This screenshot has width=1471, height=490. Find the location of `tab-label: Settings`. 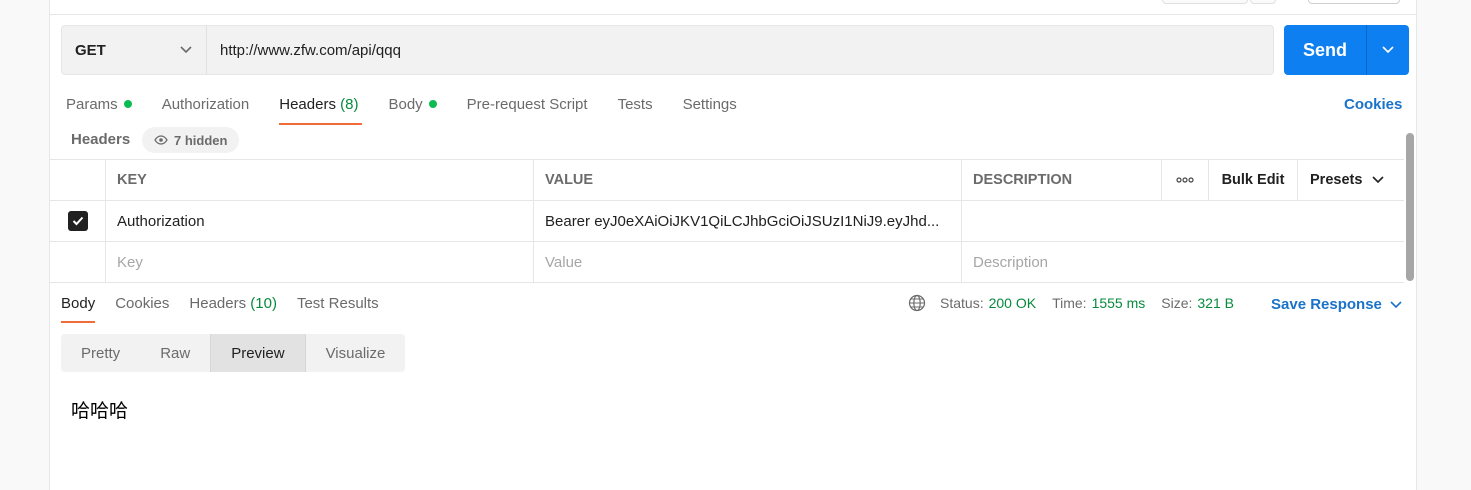

tab-label: Settings is located at coordinates (709, 104).